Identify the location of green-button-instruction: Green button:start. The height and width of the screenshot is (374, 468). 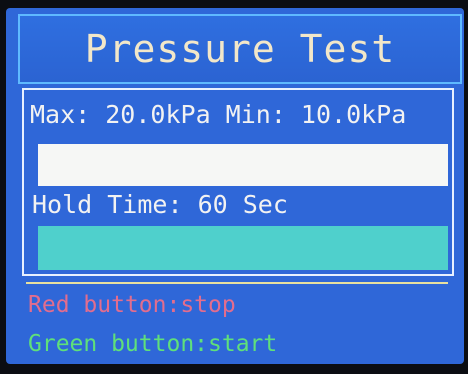
(153, 344).